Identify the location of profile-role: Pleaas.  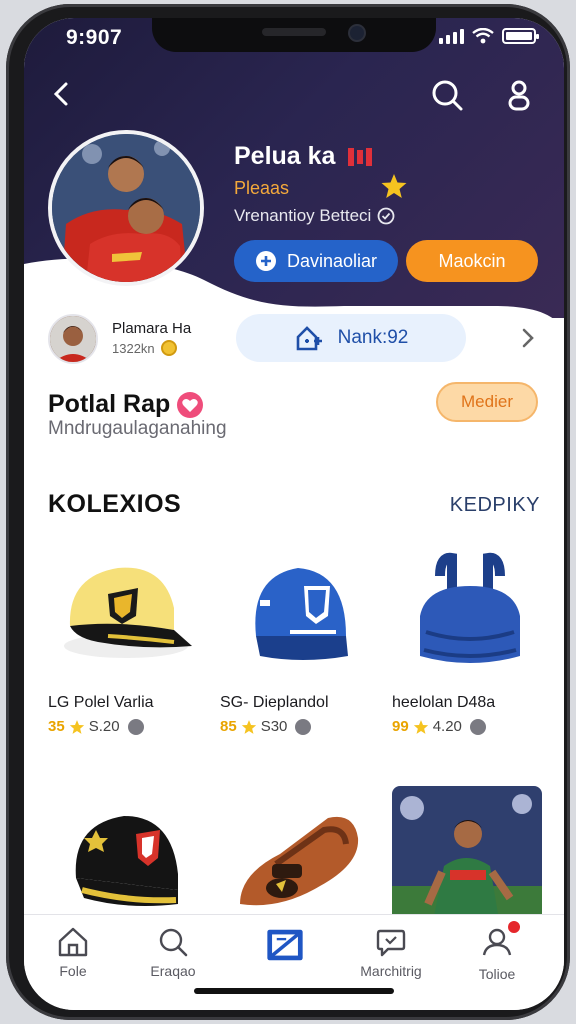
(262, 188).